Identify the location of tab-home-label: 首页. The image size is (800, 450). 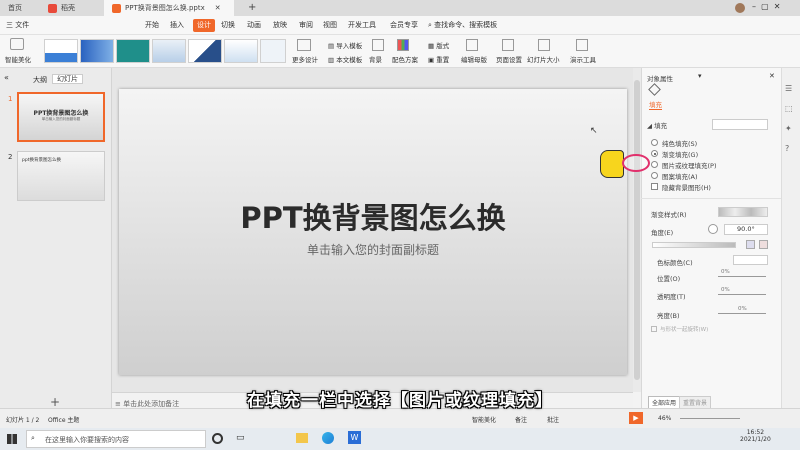
(15, 8).